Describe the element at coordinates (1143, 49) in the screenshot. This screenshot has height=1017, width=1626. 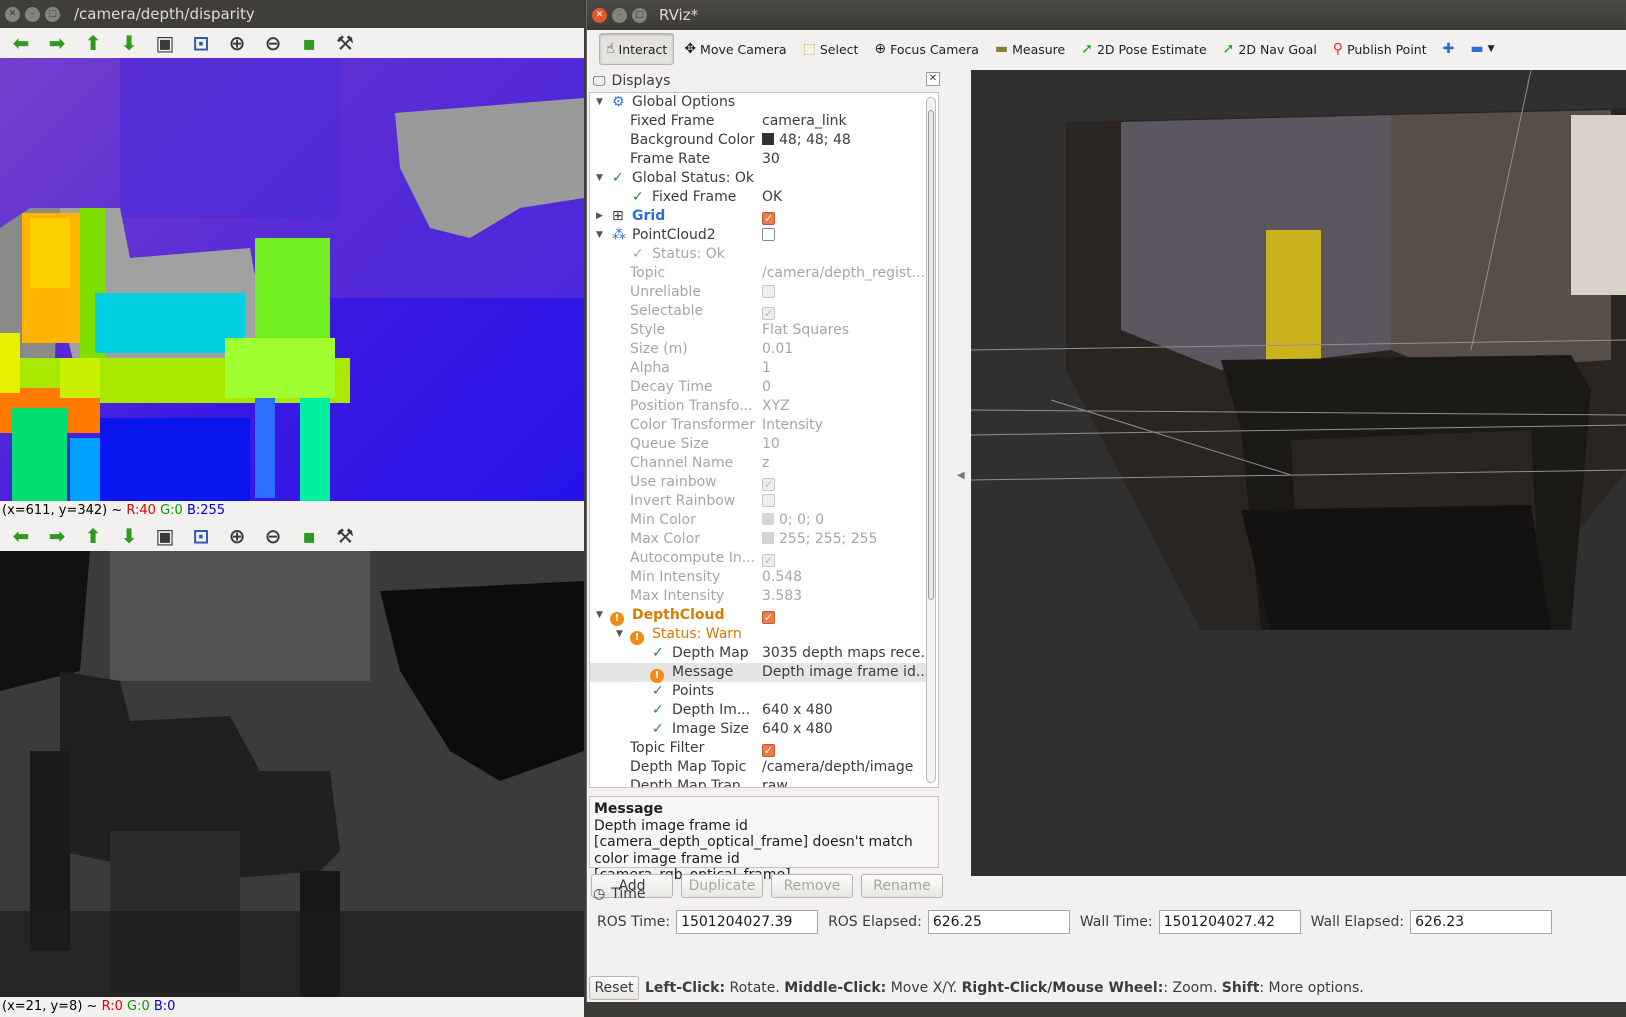
I see `tool-2d-pose-estimate: ➚ 2D Pose Estimate` at that location.